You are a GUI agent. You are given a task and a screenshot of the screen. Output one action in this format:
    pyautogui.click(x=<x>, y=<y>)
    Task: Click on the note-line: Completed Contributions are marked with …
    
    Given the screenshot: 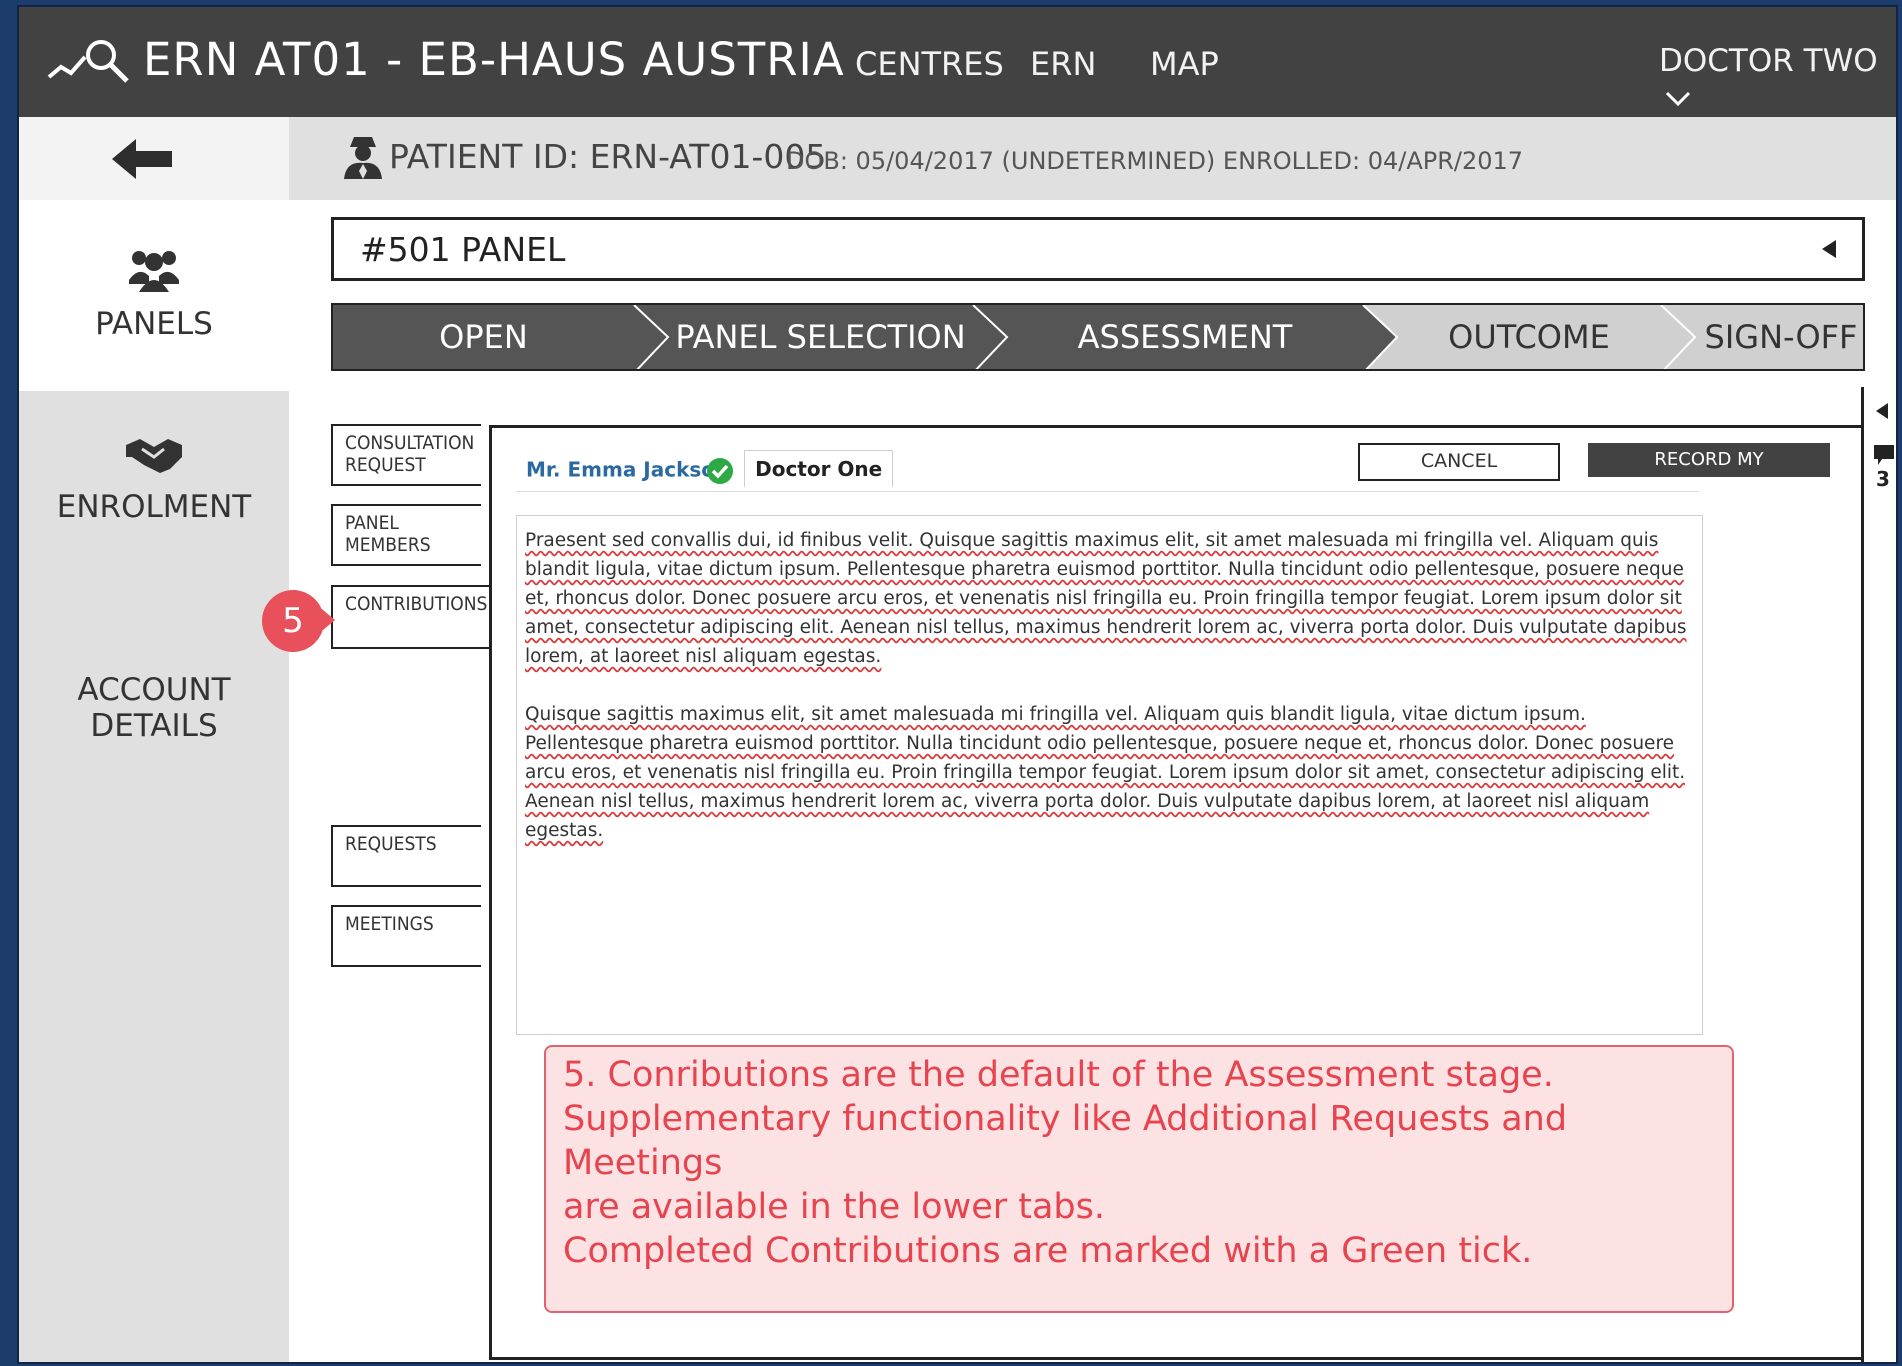 What is the action you would take?
    pyautogui.click(x=1048, y=1251)
    